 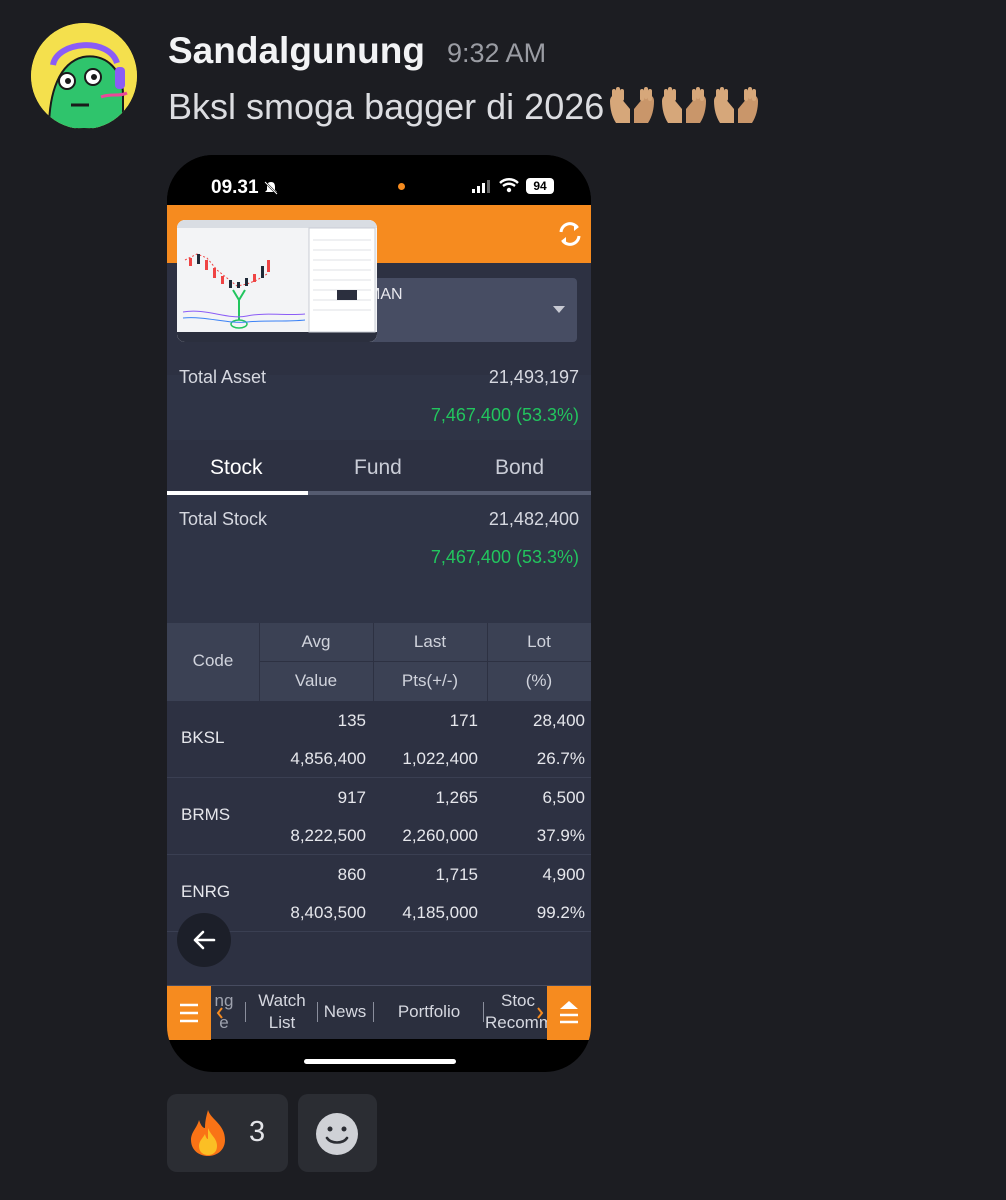 I want to click on total-asset-label: Total Asset, so click(x=223, y=377).